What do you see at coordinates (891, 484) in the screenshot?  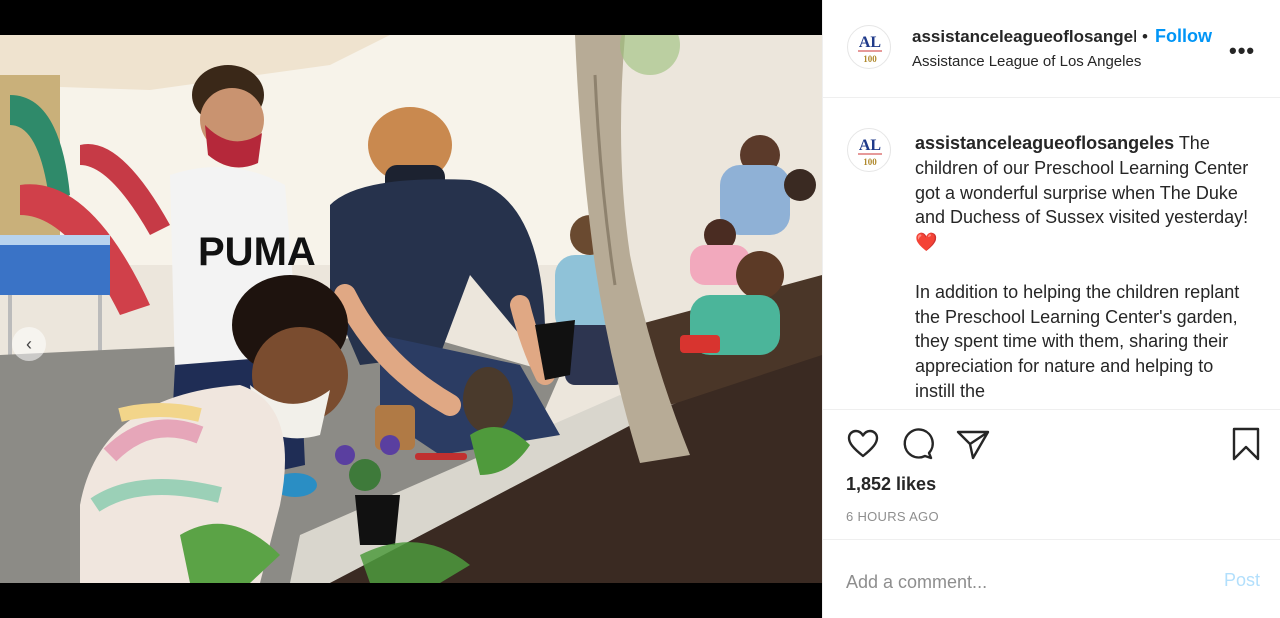 I see `likes-count: 1,852 likes` at bounding box center [891, 484].